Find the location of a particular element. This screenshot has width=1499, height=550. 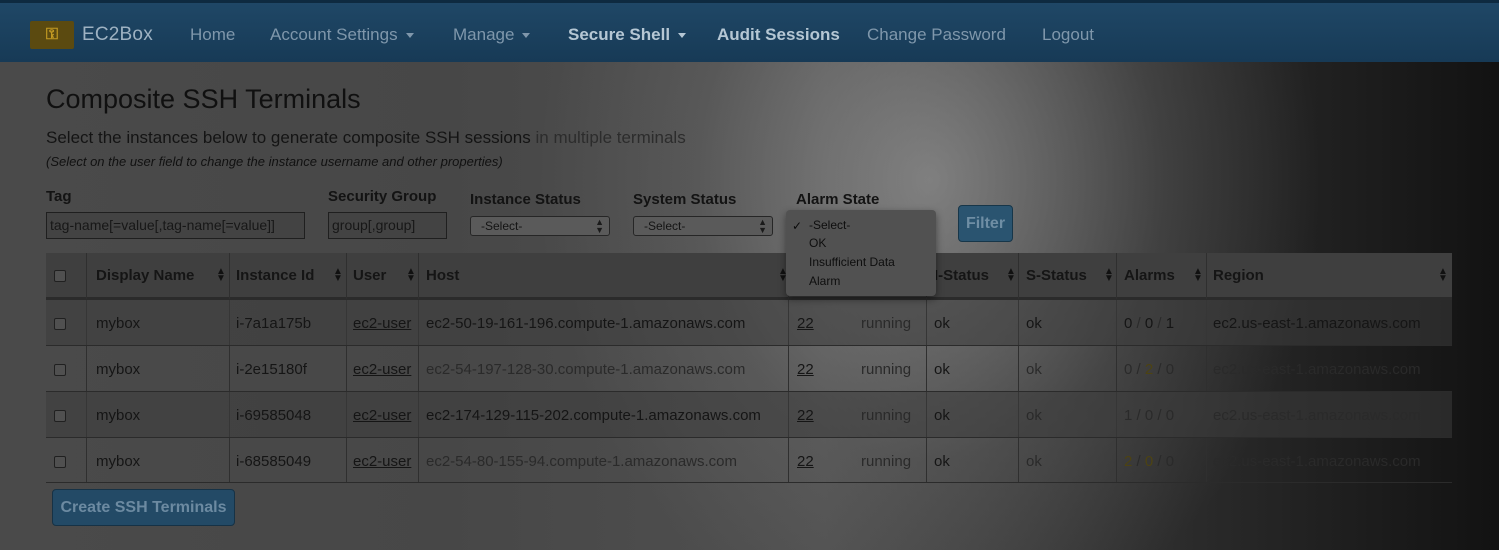

col-instance-id: Instance Id is located at coordinates (275, 275).